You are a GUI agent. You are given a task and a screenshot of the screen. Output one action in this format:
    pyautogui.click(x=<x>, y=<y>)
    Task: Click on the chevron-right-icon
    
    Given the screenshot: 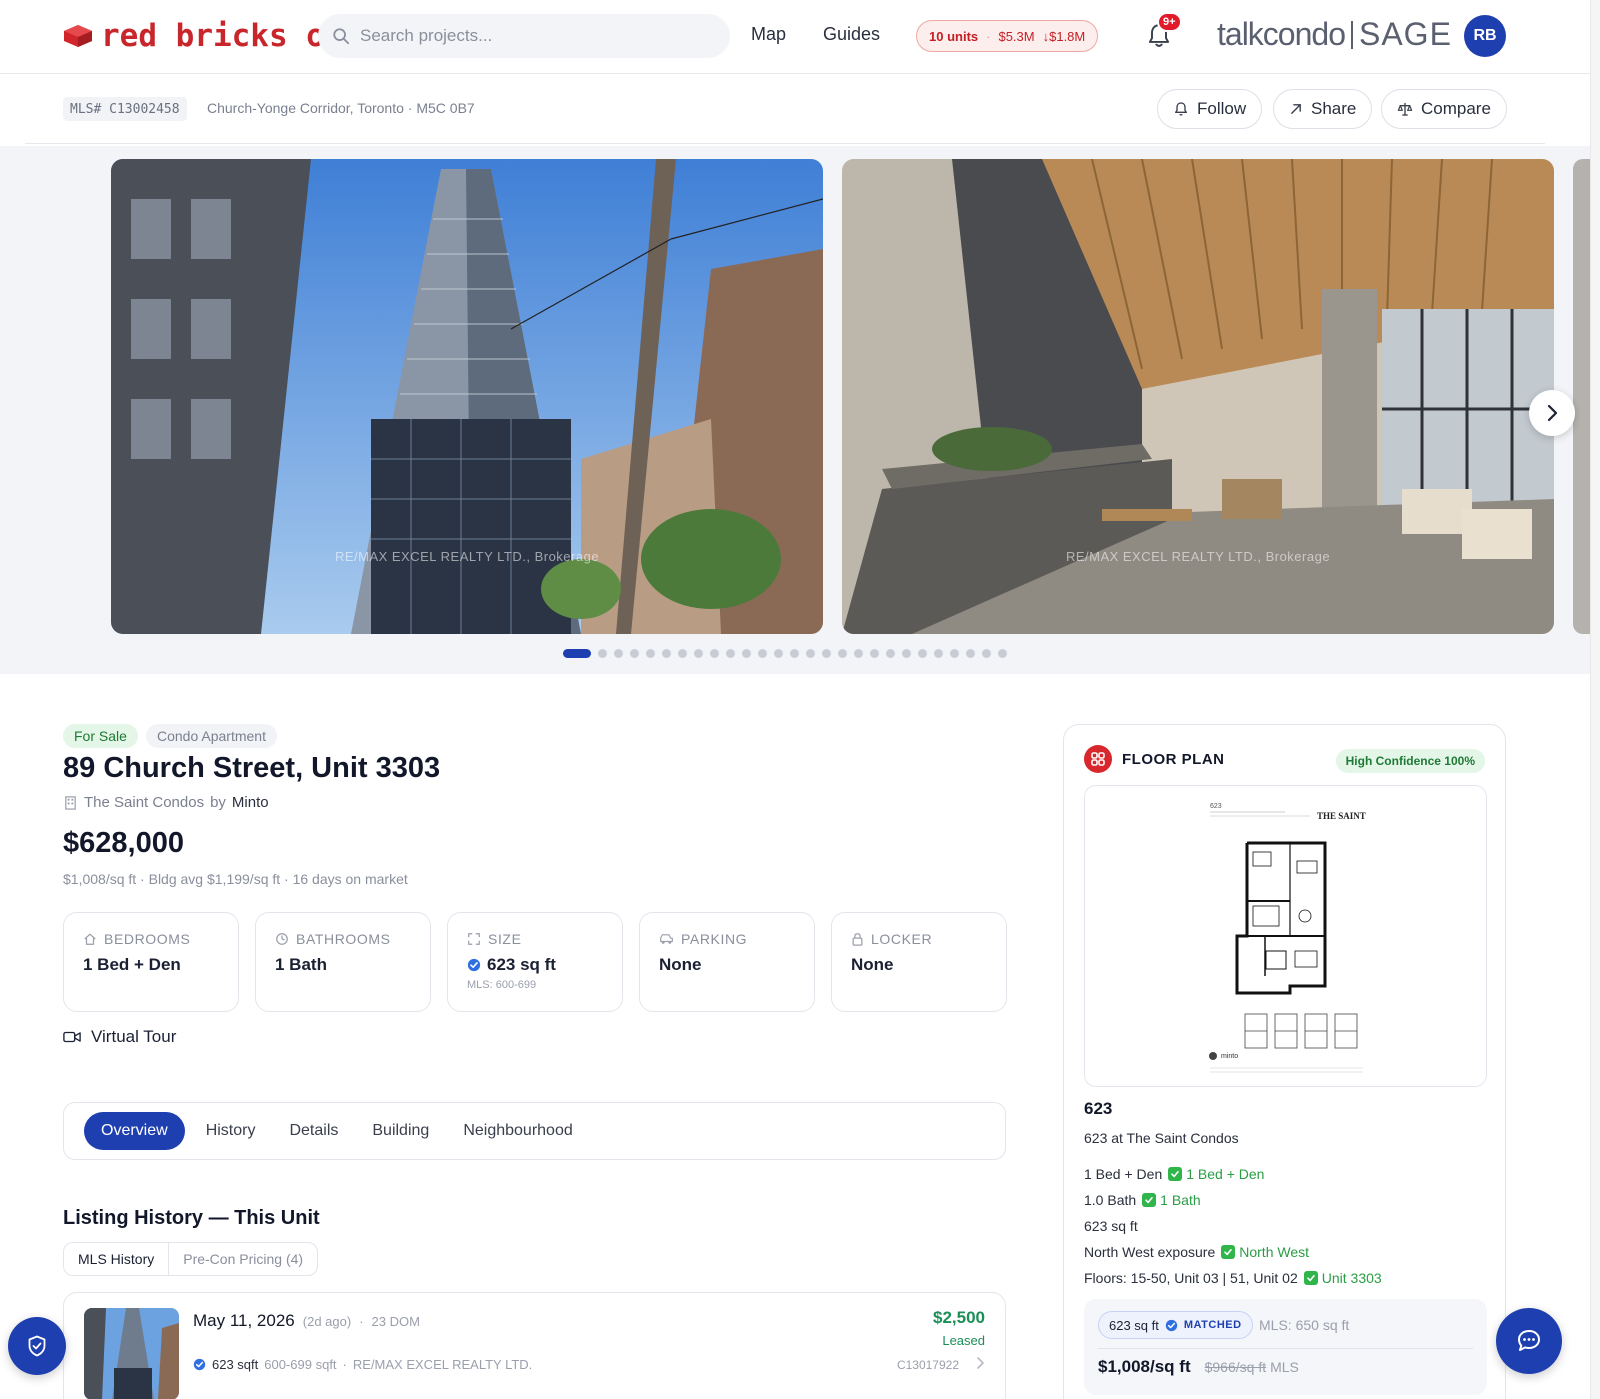 What is the action you would take?
    pyautogui.click(x=980, y=1363)
    